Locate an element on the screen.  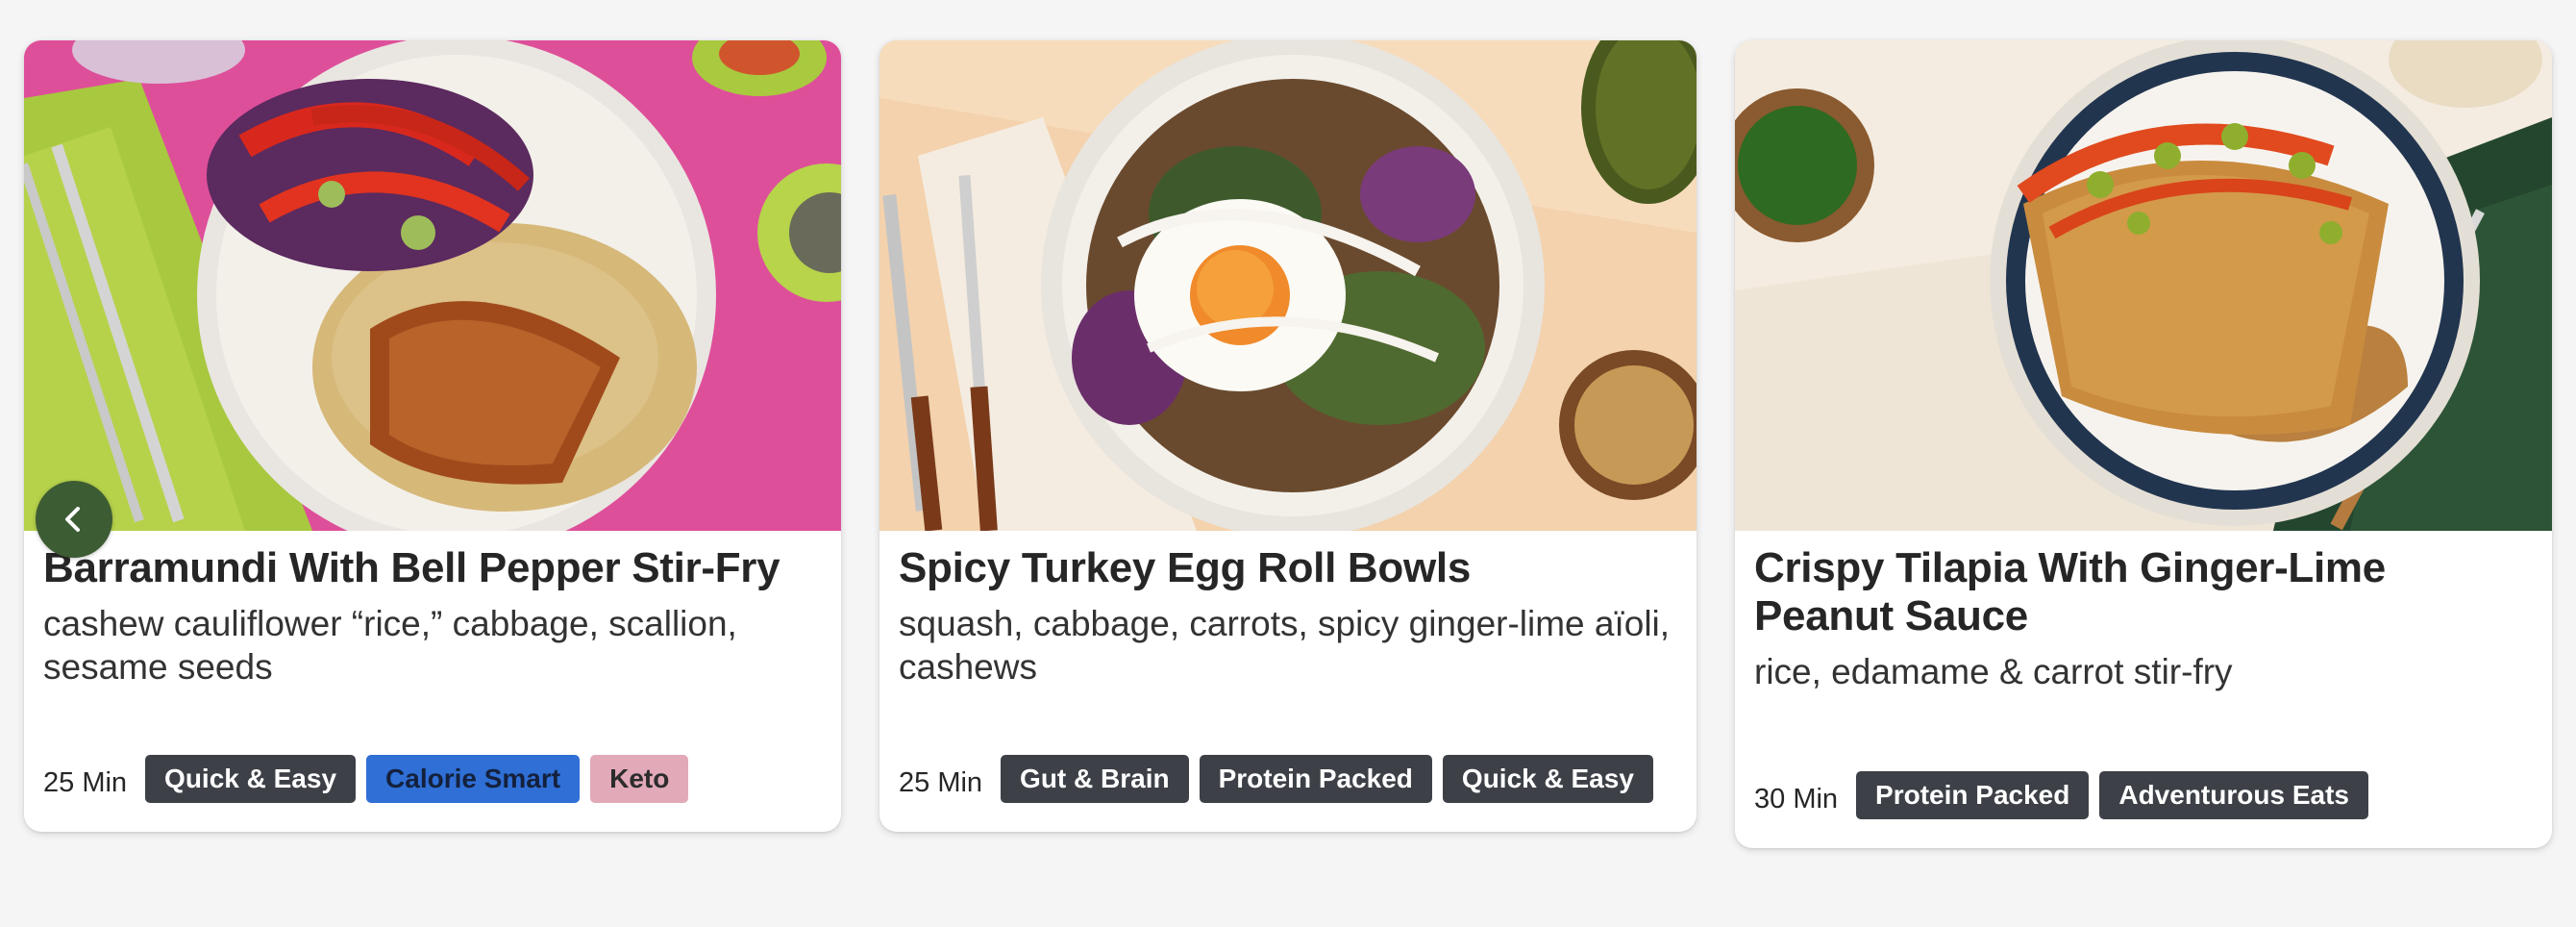
recipe-meta: 30 Min Protein Packed Adventurous Eats is located at coordinates (2143, 795).